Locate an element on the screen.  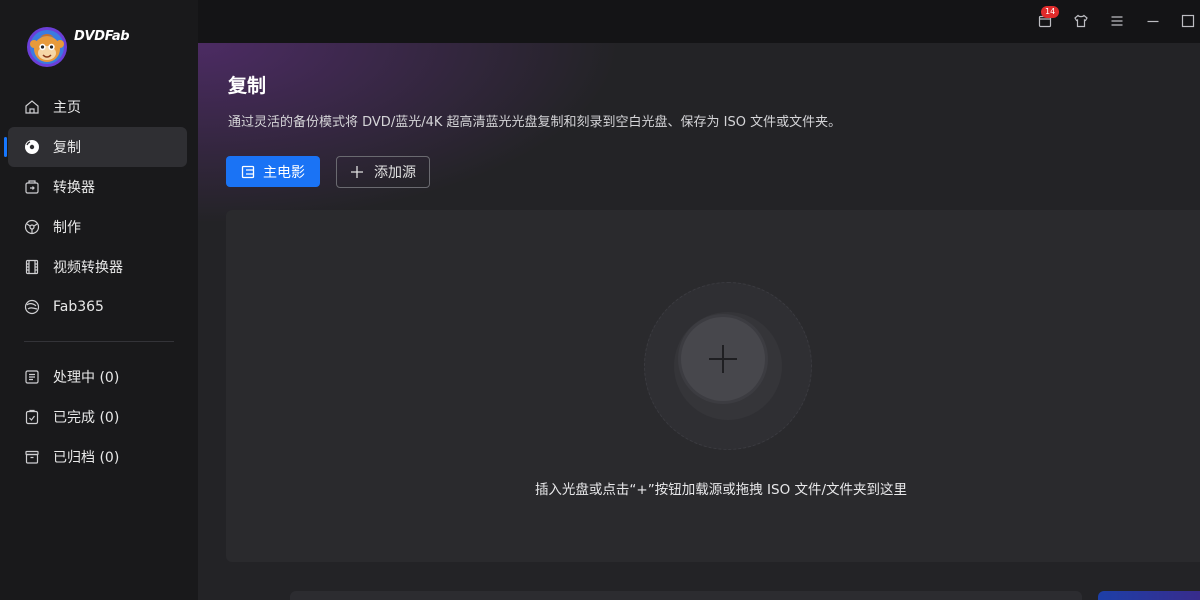
add-source-plus-button is located at coordinates (723, 359).